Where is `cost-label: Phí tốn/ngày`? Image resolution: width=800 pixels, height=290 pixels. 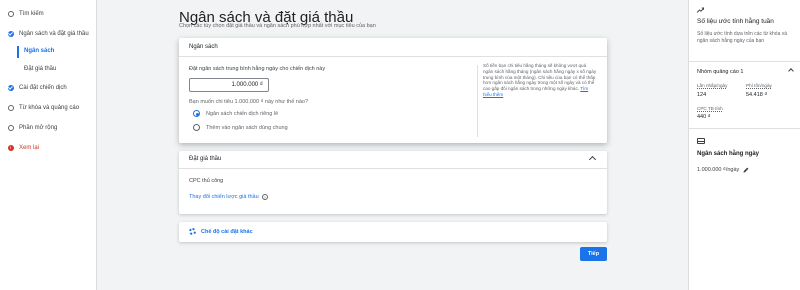 cost-label: Phí tốn/ngày is located at coordinates (759, 85).